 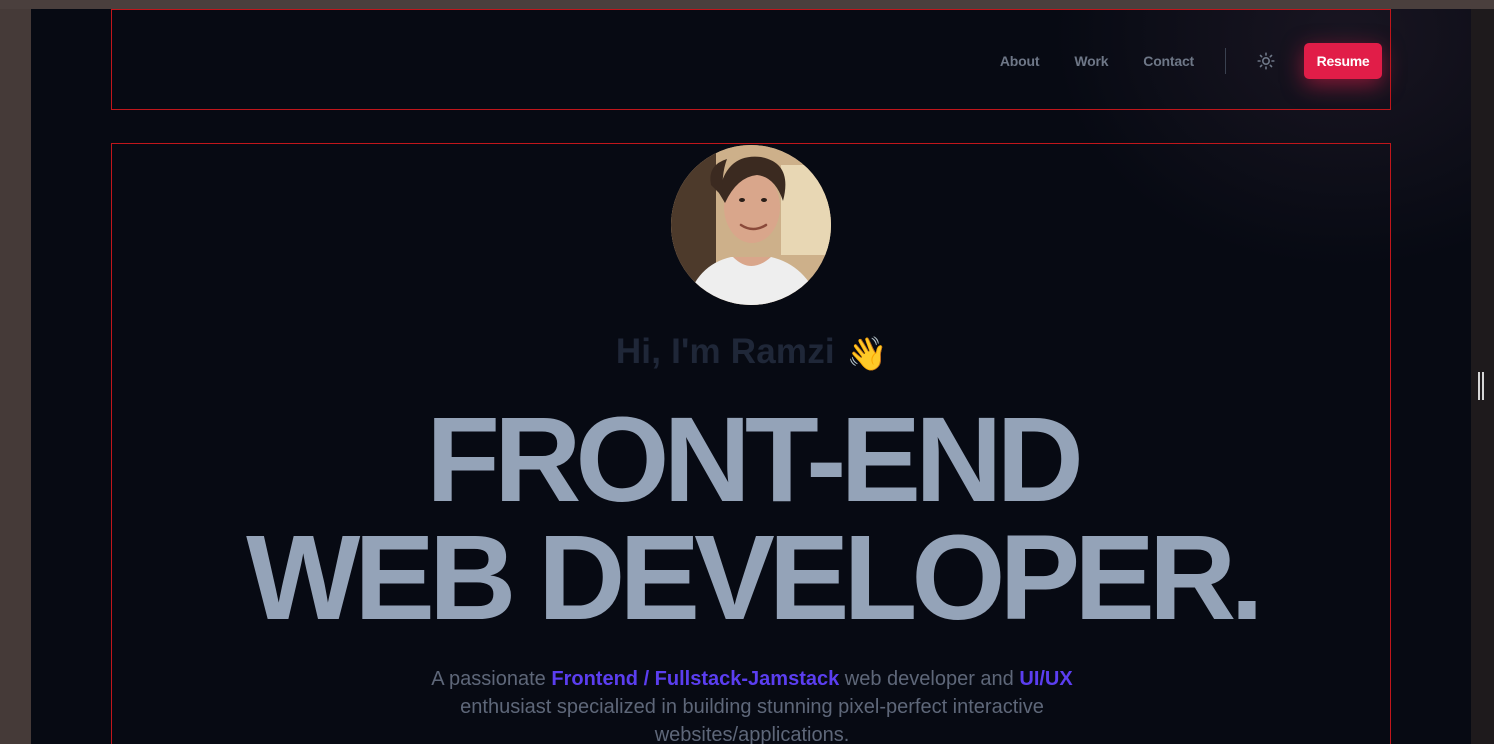 I want to click on resize-handle, so click(x=1481, y=386).